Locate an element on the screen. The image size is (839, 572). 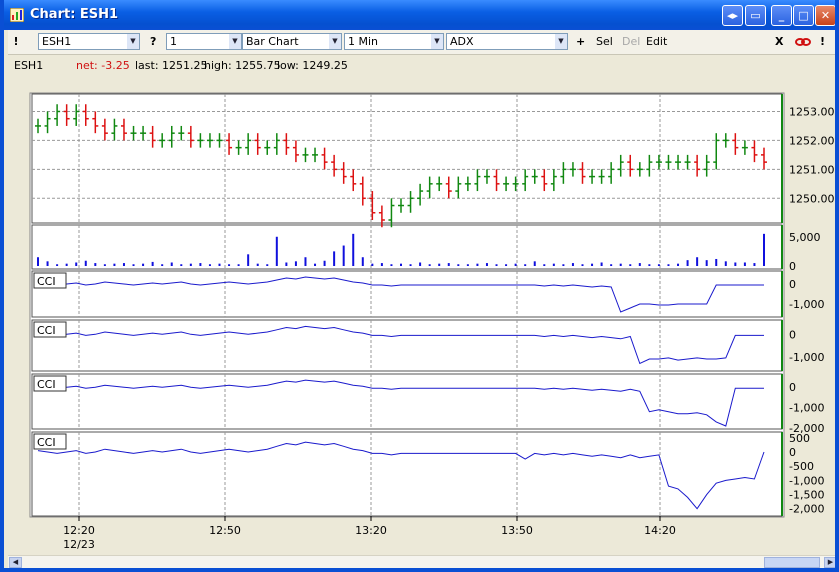
cci-tick-label: -500 is located at coordinates (801, 466).